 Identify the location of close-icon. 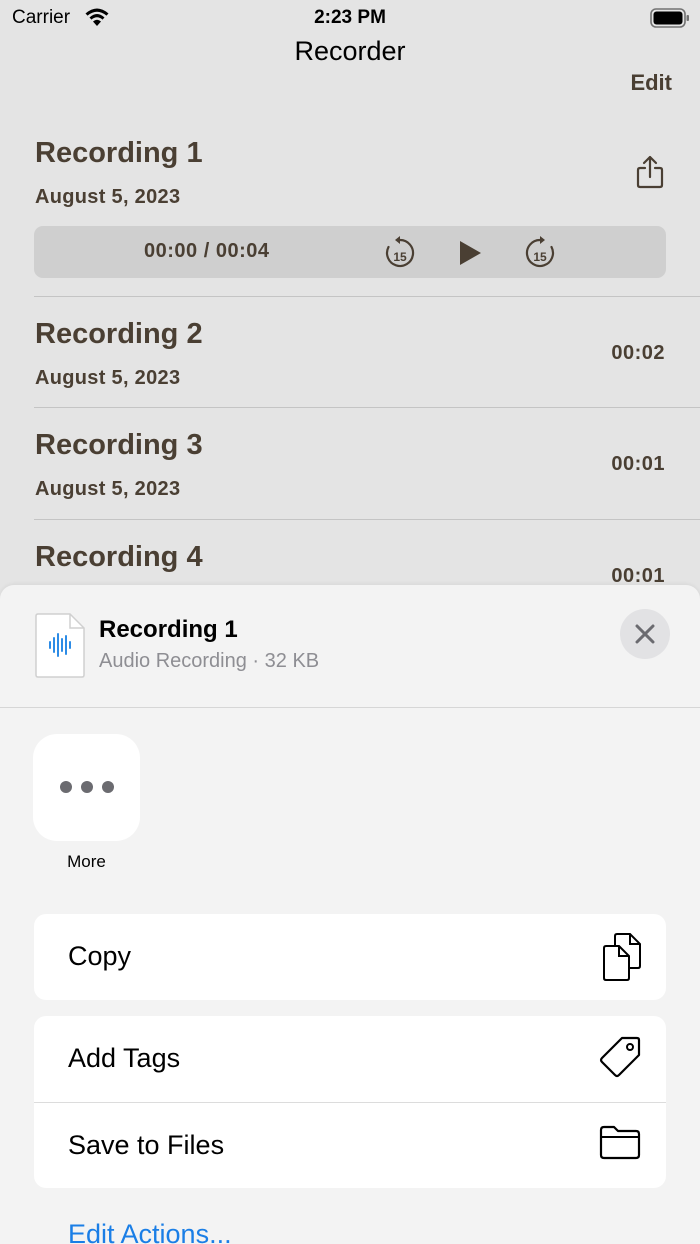
(645, 634).